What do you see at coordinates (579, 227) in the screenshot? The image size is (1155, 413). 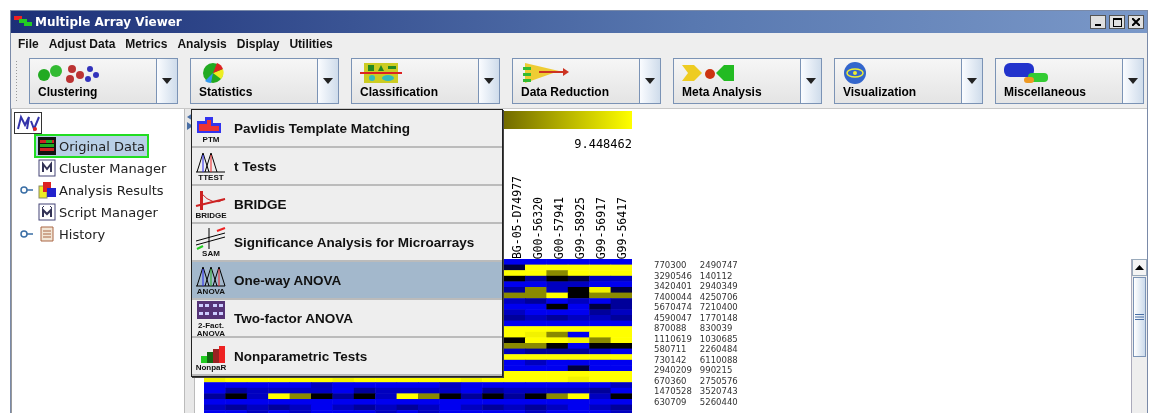 I see `column-label: G99-58925` at bounding box center [579, 227].